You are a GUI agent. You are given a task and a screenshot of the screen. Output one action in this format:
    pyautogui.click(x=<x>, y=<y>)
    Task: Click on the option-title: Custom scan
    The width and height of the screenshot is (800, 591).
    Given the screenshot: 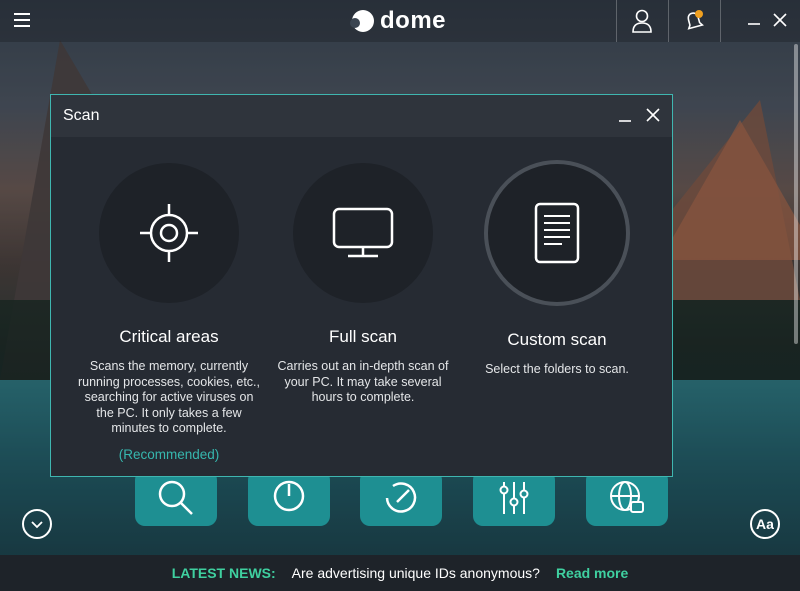 What is the action you would take?
    pyautogui.click(x=557, y=339)
    